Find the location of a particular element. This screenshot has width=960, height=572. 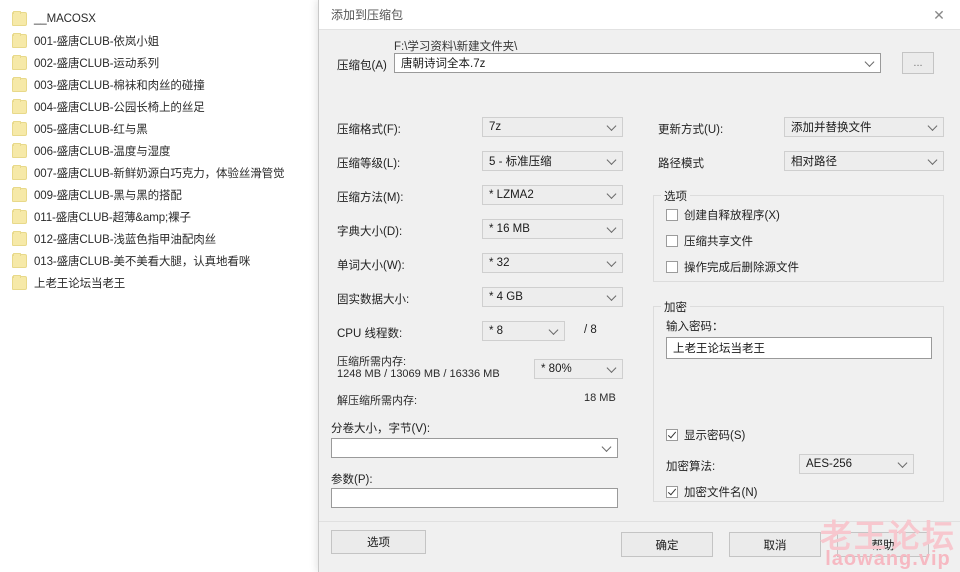

path-mode-label: 路径模式 is located at coordinates (681, 164).